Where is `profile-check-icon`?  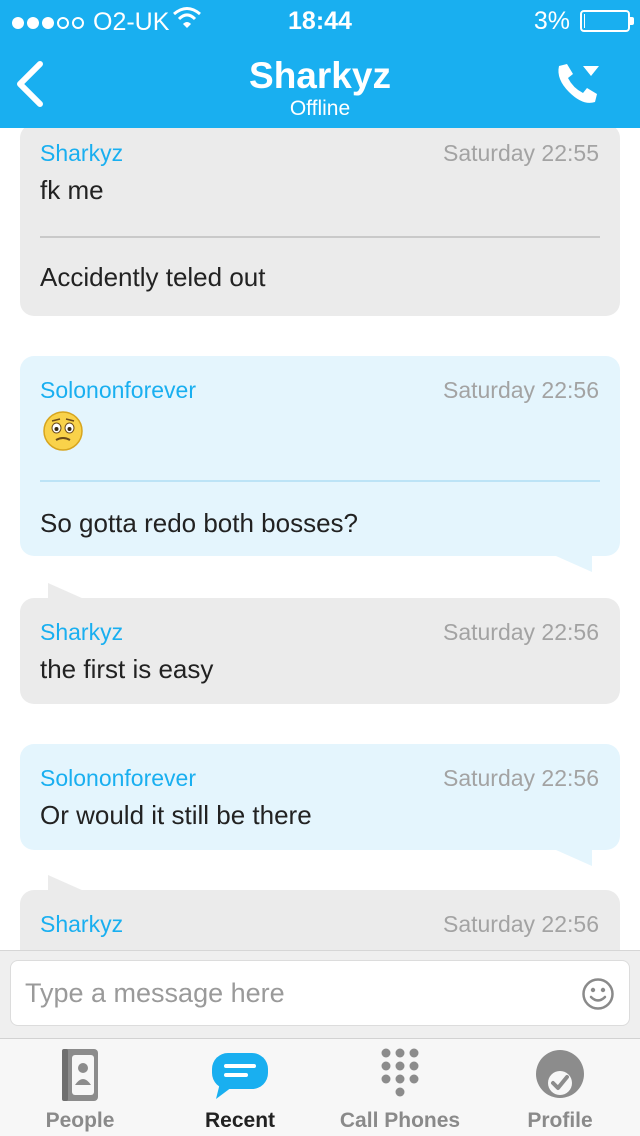 profile-check-icon is located at coordinates (560, 1074).